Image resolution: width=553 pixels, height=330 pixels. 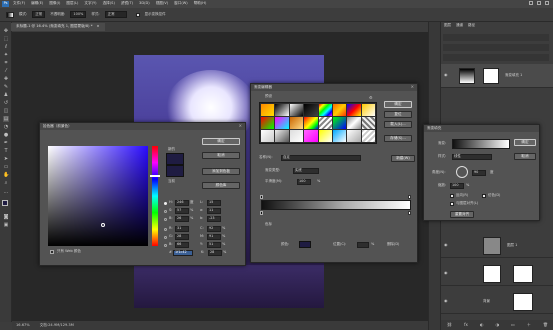 What do you see at coordinates (10, 14) in the screenshot?
I see `gradient-tool-icon` at bounding box center [10, 14].